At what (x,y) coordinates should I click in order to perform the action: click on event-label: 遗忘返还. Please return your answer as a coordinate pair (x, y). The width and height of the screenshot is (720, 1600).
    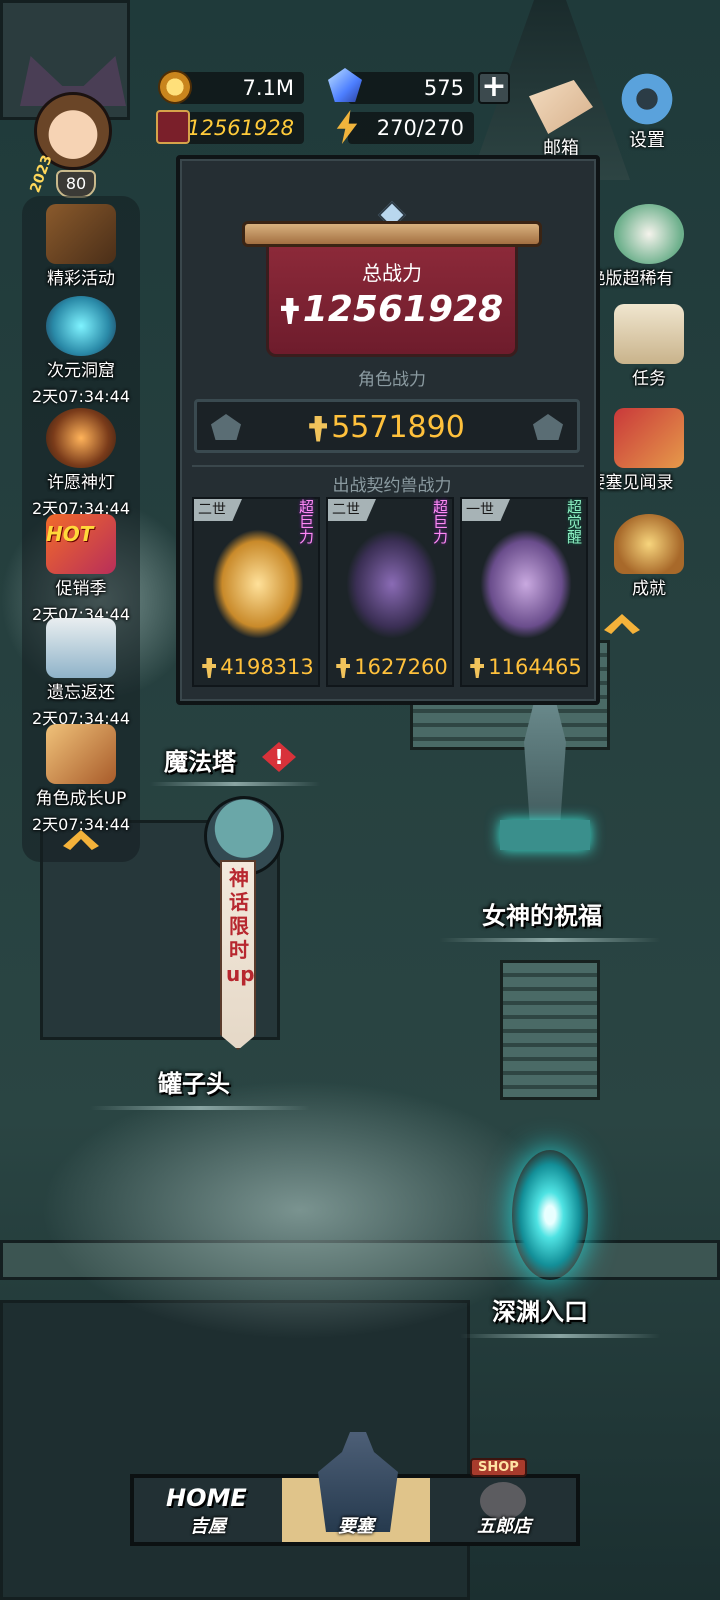
    Looking at the image, I should click on (81, 693).